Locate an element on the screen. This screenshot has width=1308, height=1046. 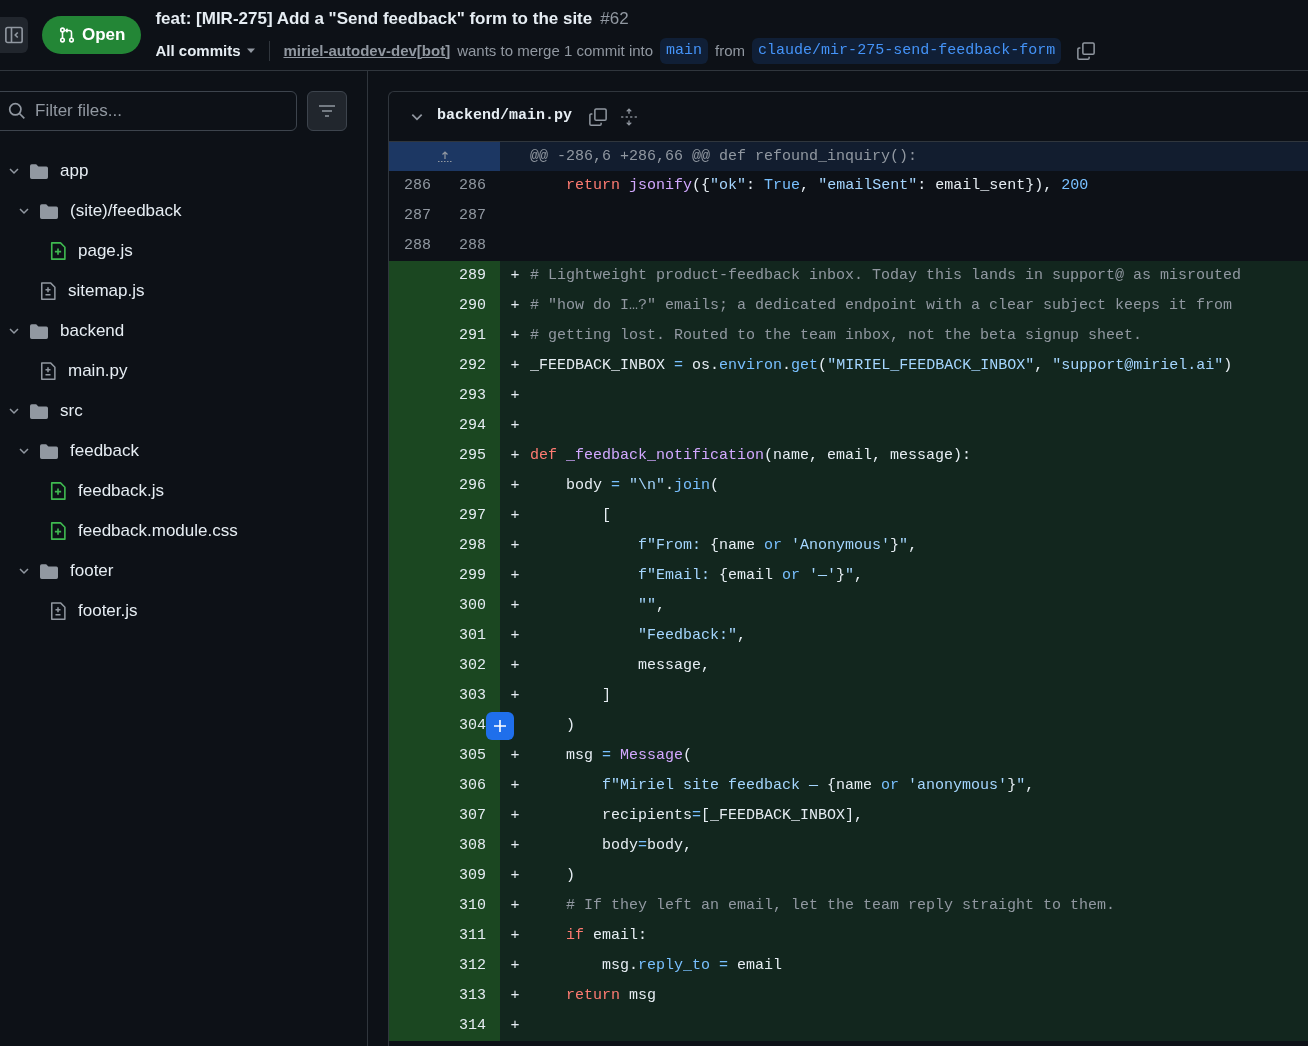
line-number: 314 is located at coordinates (472, 1026).